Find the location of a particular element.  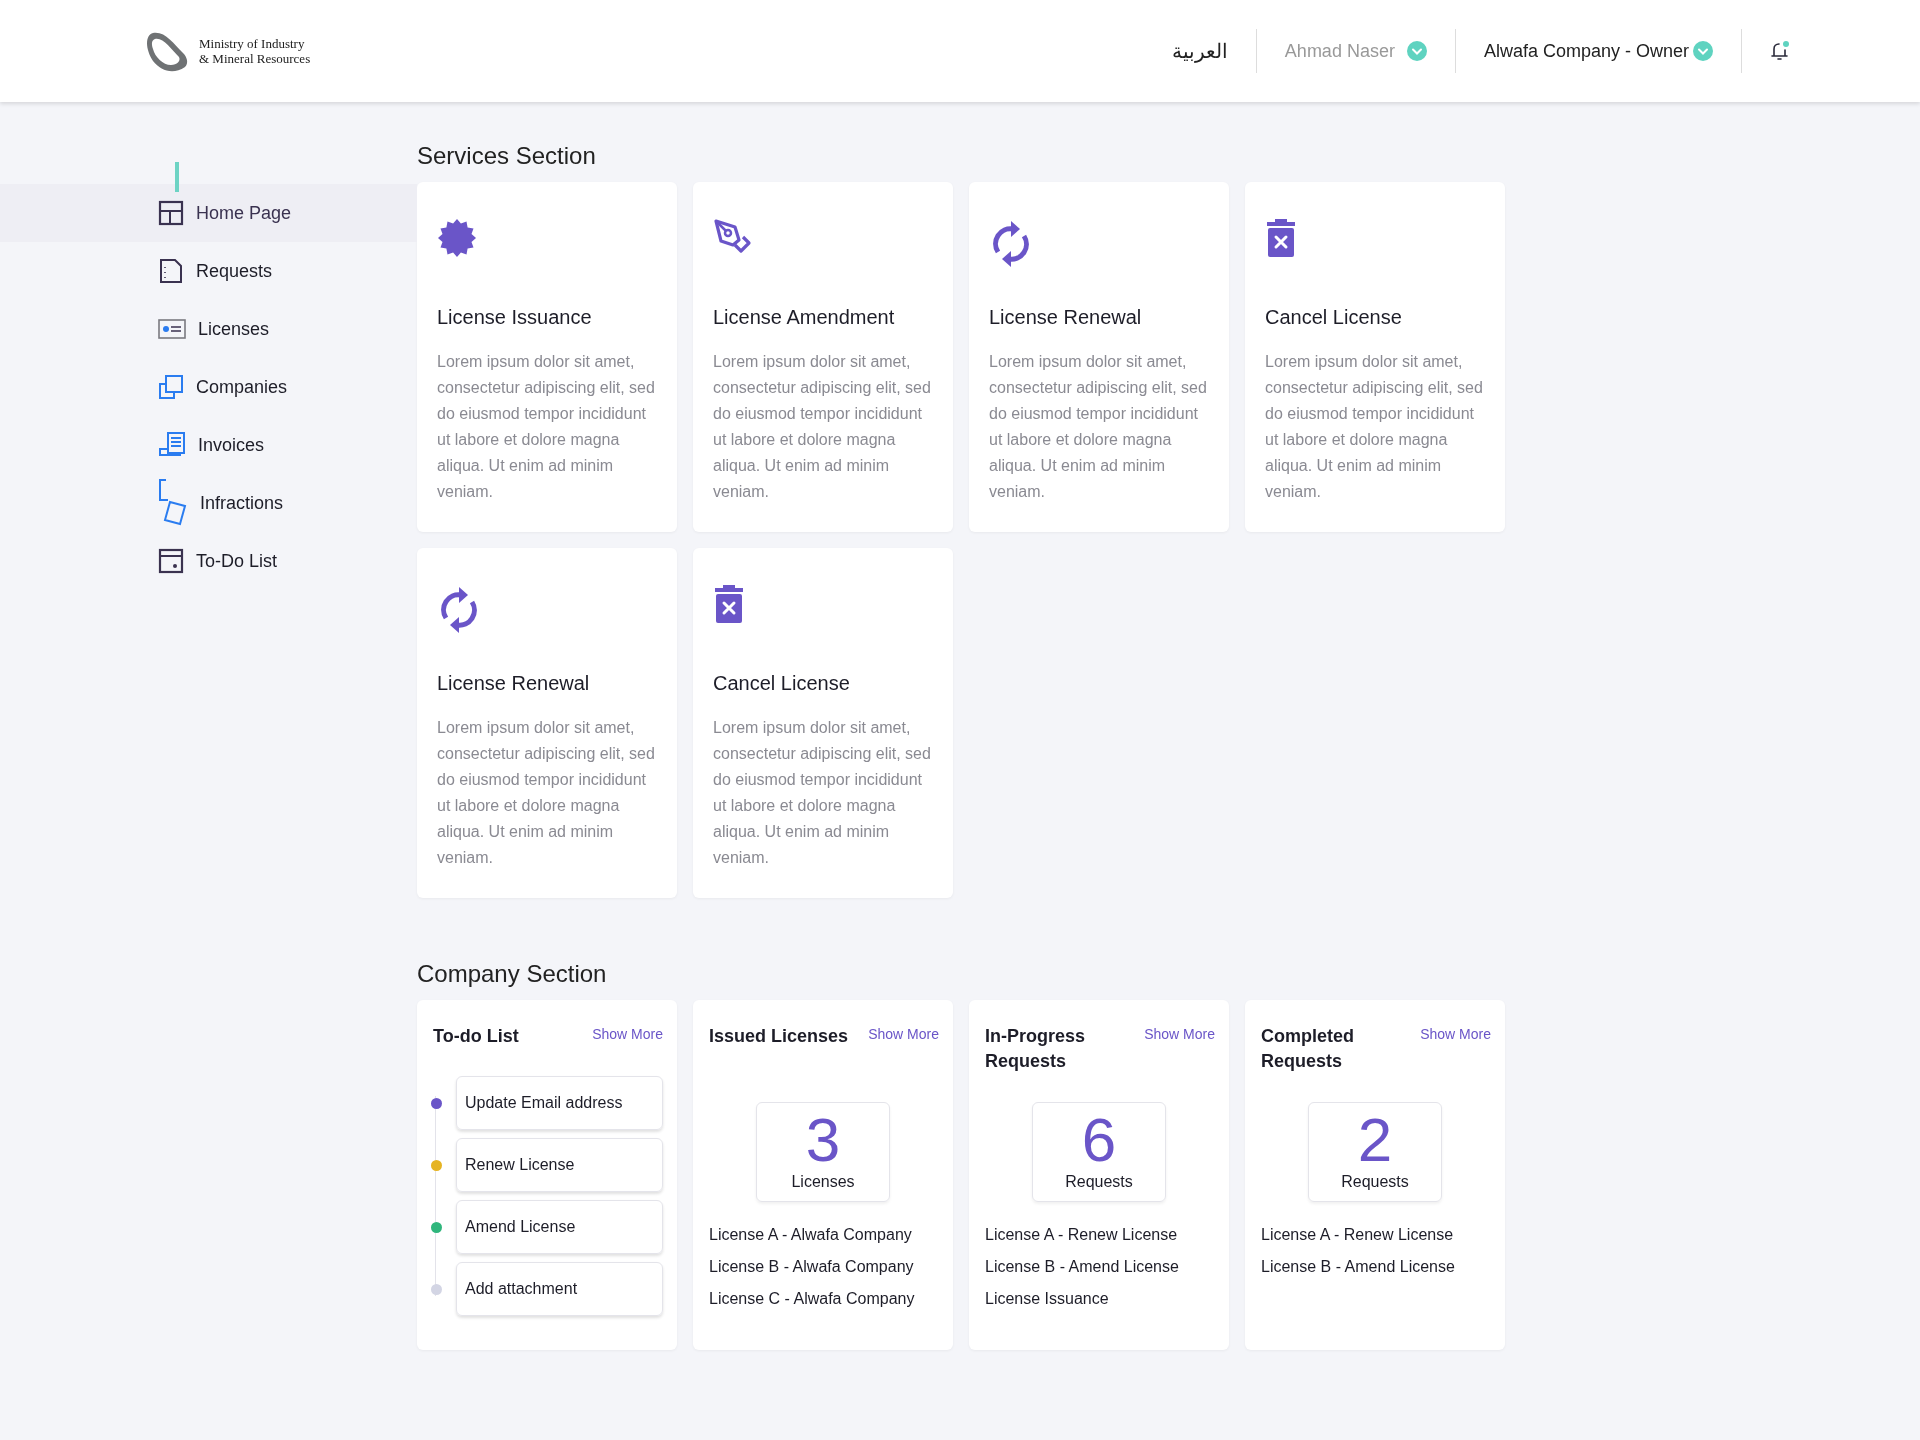

account-name: Alwafa Company - Owner is located at coordinates (1586, 51).